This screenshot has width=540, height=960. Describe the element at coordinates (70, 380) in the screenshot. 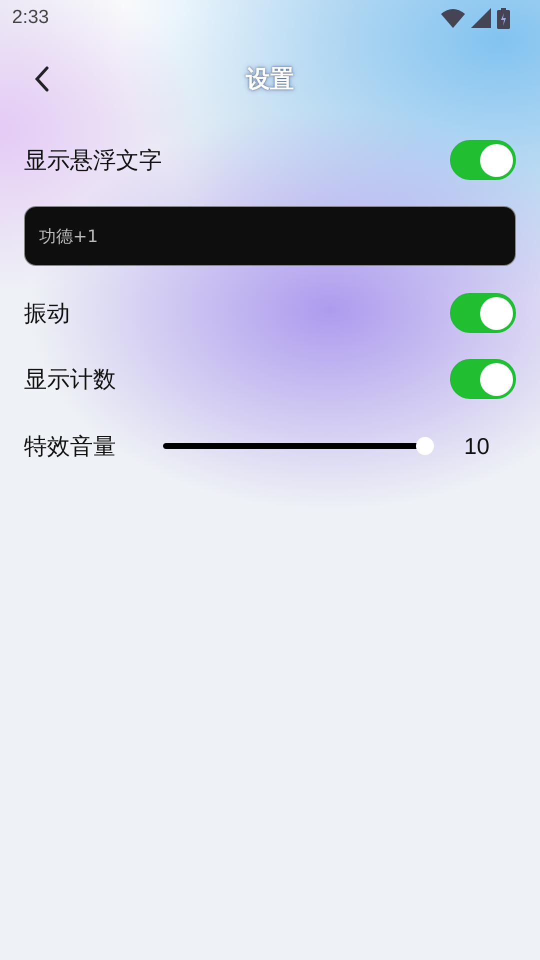

I see `setting-label: 显示计数` at that location.